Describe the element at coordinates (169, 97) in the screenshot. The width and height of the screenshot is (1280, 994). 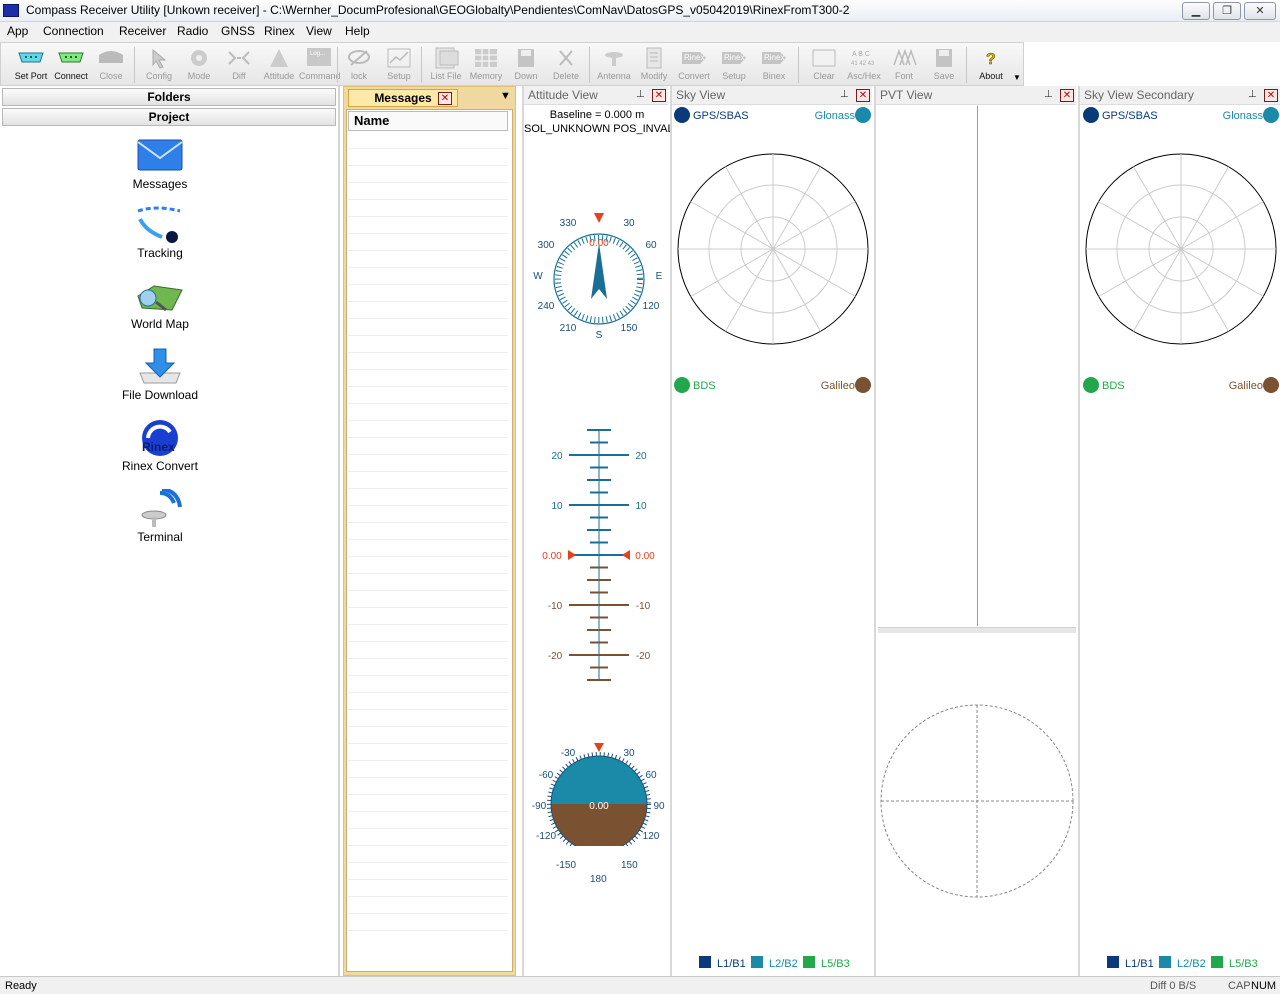
I see `folders-header: Folders` at that location.